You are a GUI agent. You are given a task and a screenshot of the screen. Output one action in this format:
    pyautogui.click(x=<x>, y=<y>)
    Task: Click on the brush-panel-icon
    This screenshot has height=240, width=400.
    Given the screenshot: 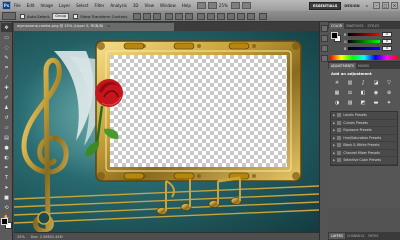 What is the action you would take?
    pyautogui.click(x=324, y=48)
    